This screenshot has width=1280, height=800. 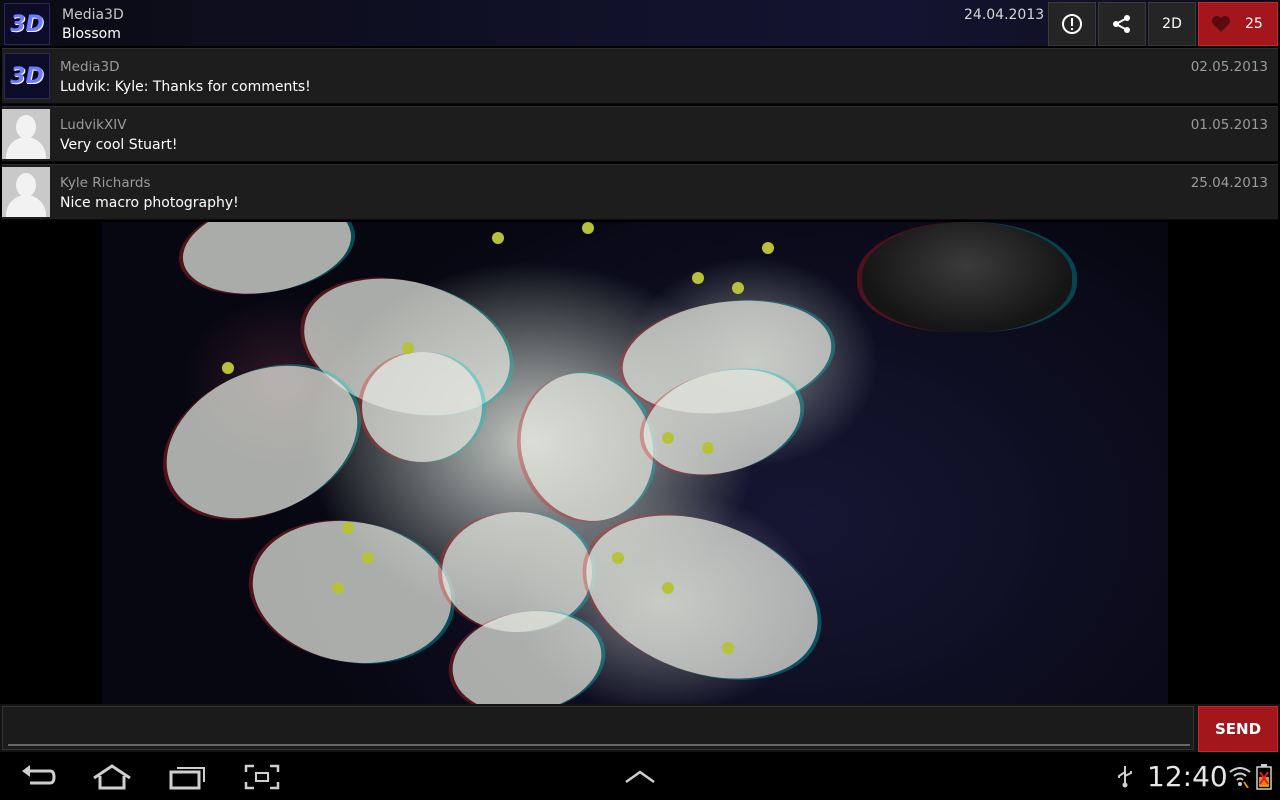 I want to click on back-button, so click(x=38, y=777).